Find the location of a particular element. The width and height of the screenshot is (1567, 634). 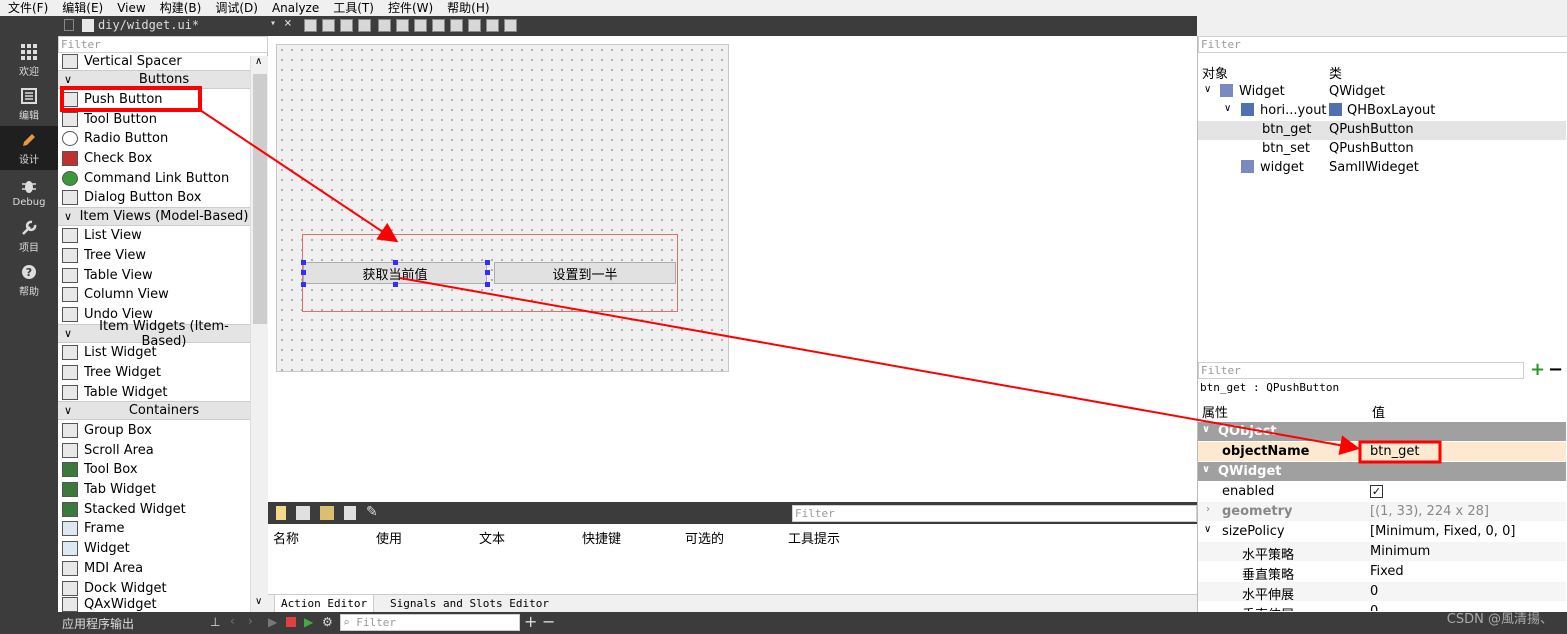

object-name-value: btn_get is located at coordinates (1394, 451).